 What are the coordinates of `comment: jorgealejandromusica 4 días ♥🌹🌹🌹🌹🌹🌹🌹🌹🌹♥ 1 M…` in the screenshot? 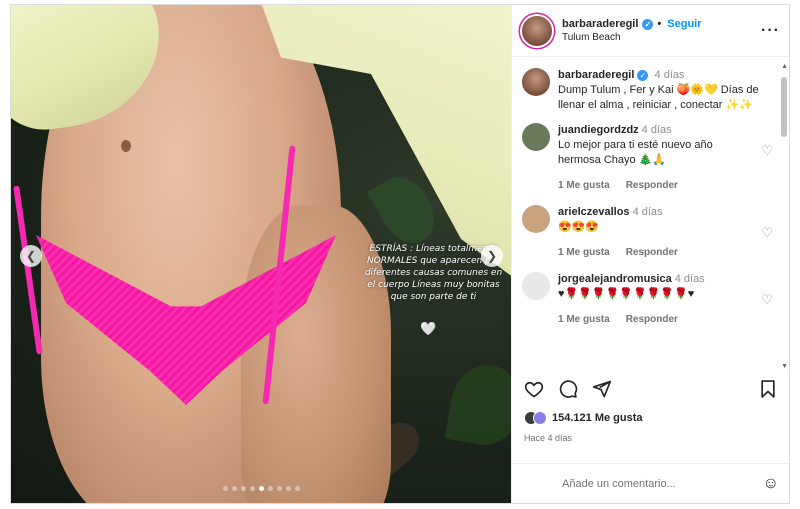 It's located at (651, 299).